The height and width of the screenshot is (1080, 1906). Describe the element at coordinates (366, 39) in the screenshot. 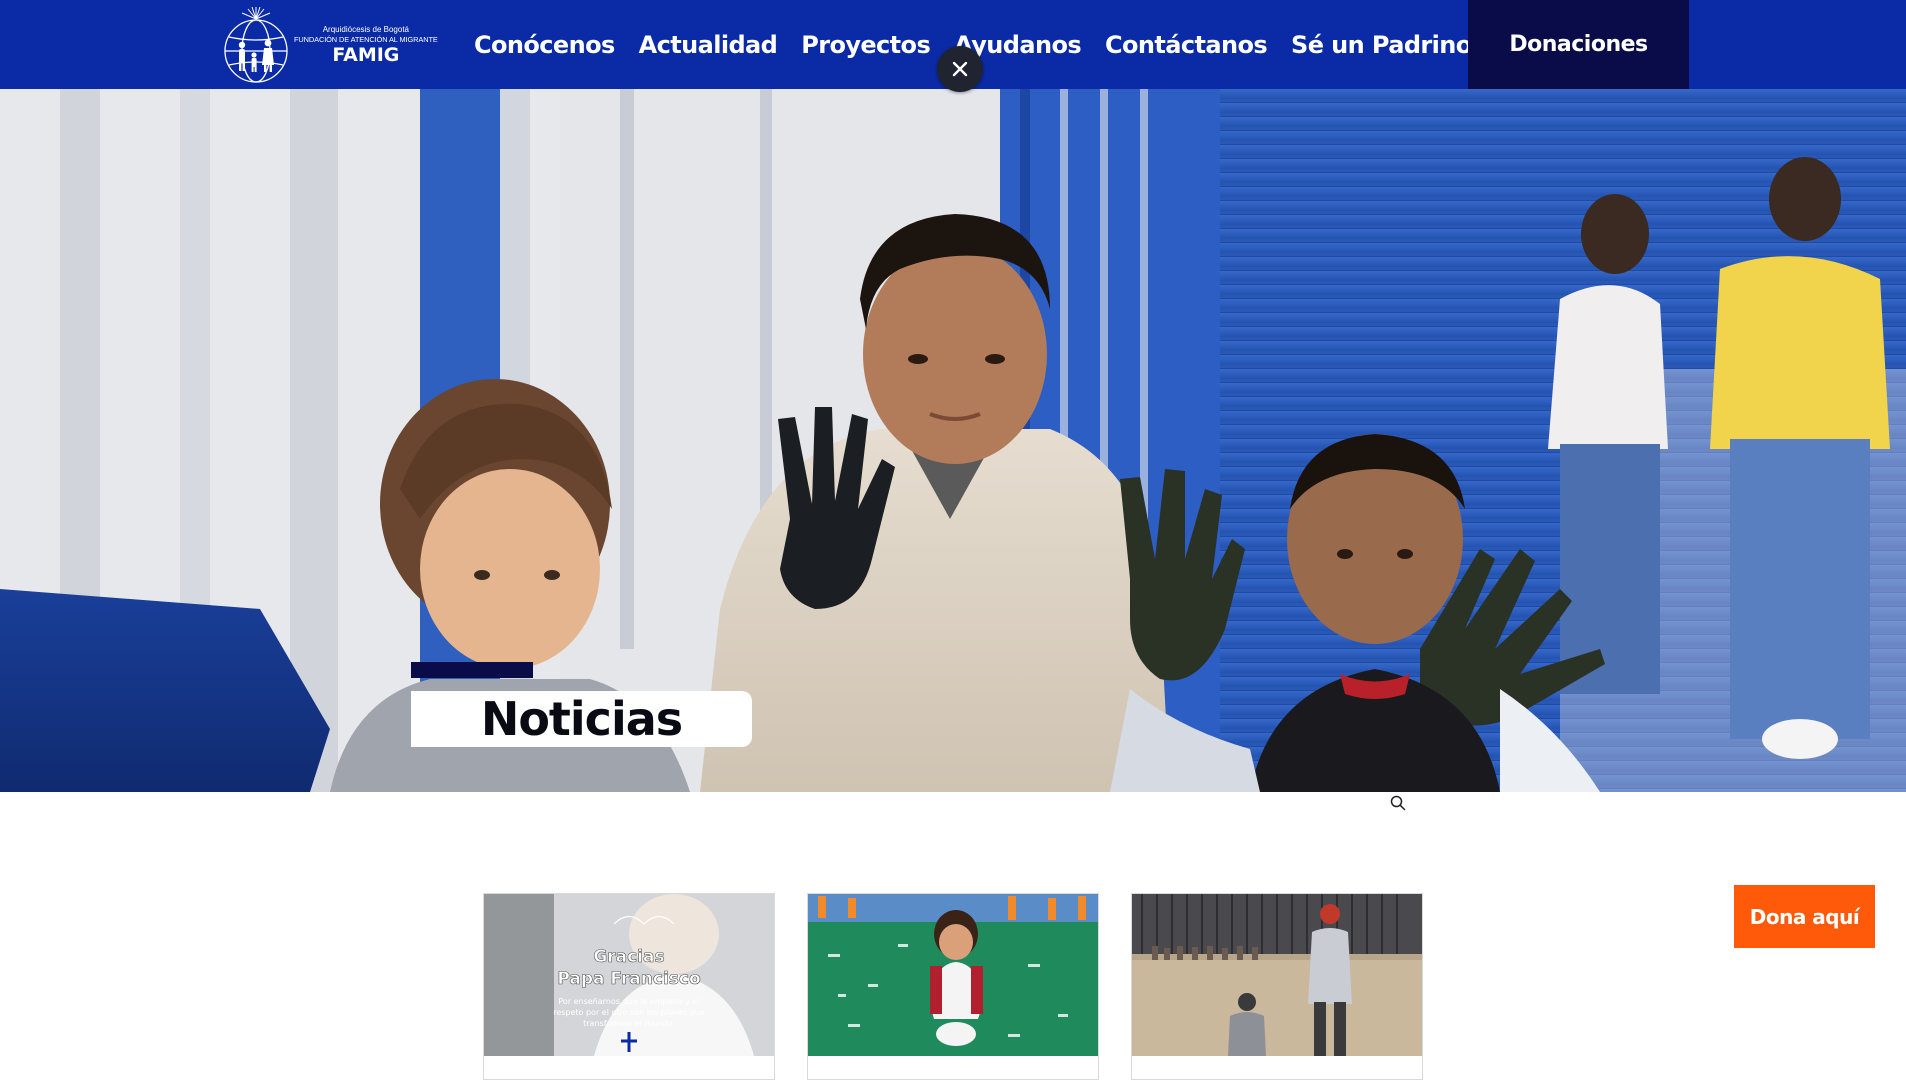

I see `logo-foundation: FUNDACIÓN DE ATENCIÓN AL MIGRANTE` at that location.